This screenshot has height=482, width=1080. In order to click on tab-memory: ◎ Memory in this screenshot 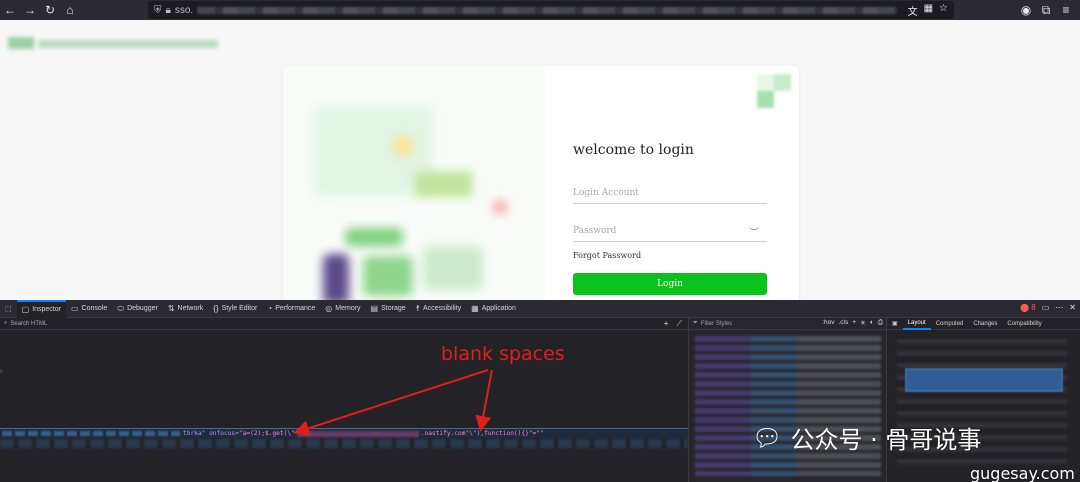, I will do `click(342, 309)`.